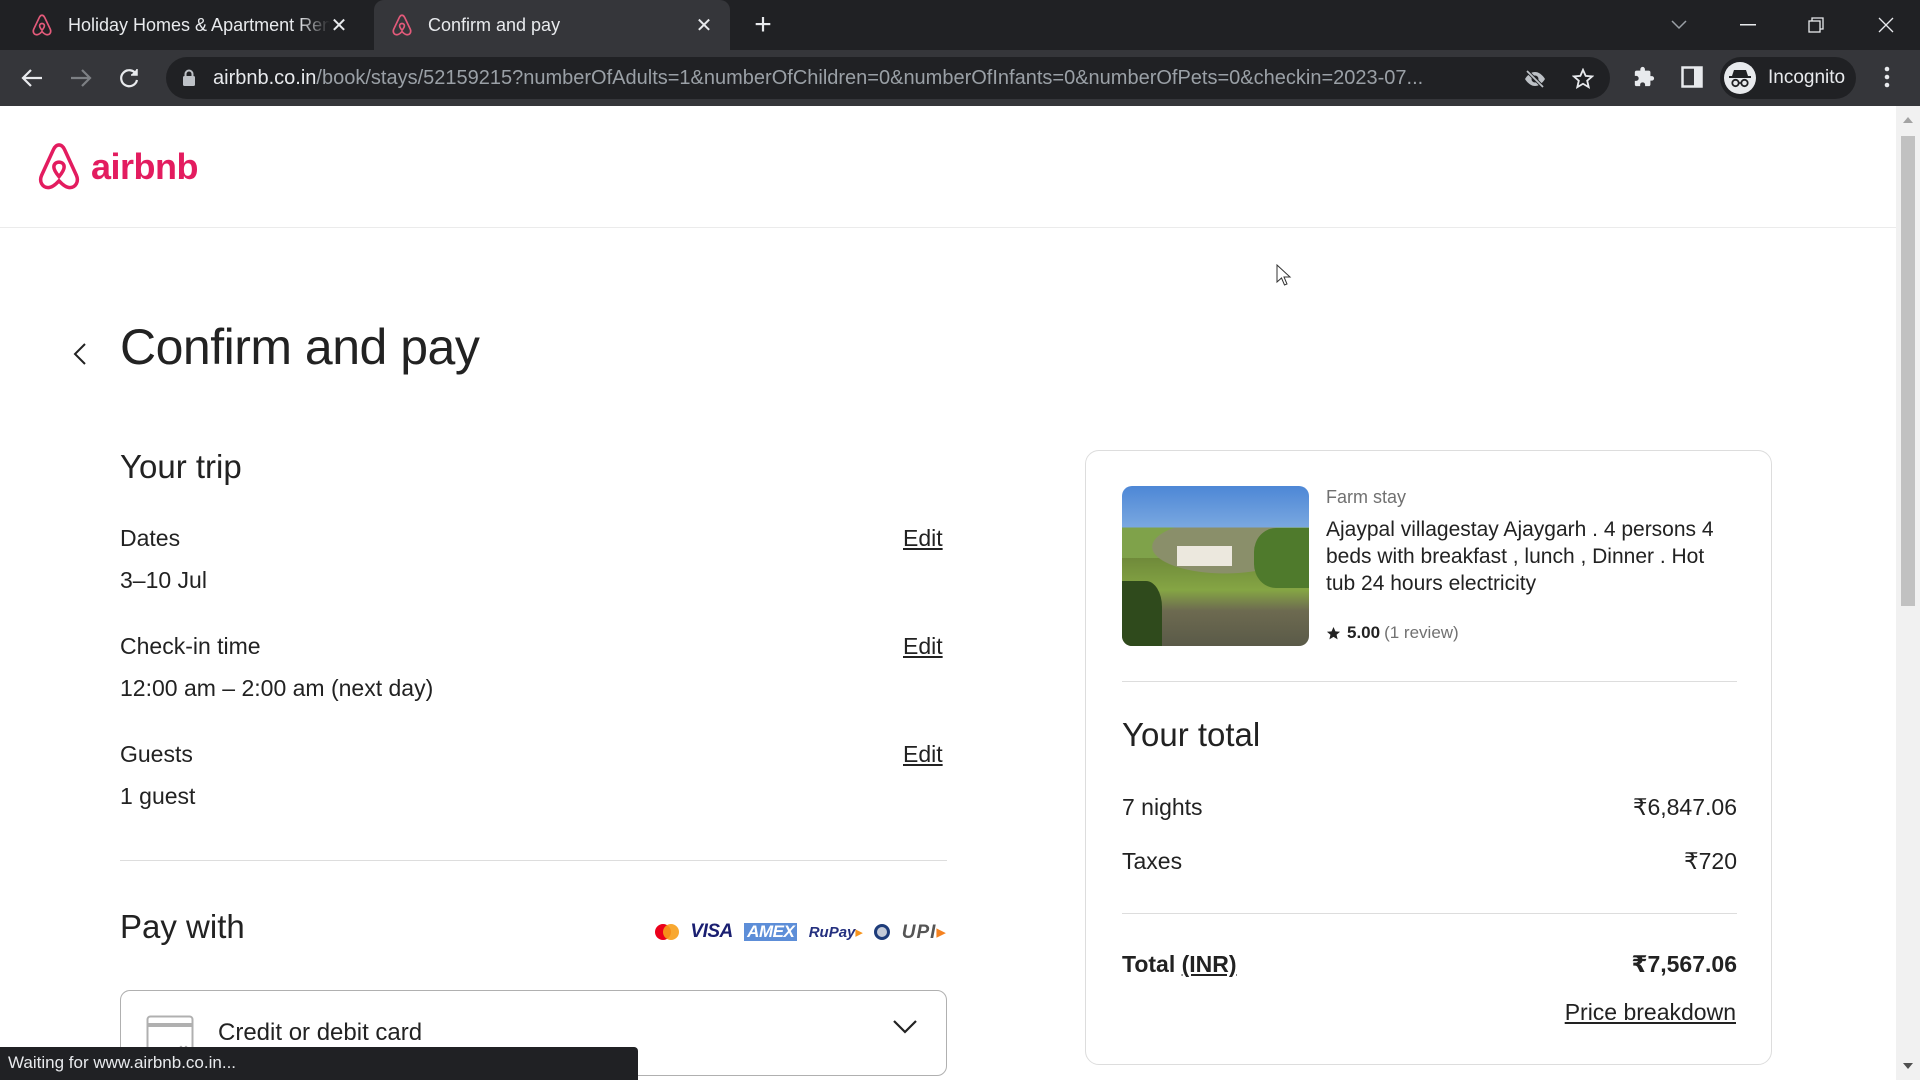 This screenshot has height=1080, width=1920. I want to click on new-tab-button: +, so click(763, 25).